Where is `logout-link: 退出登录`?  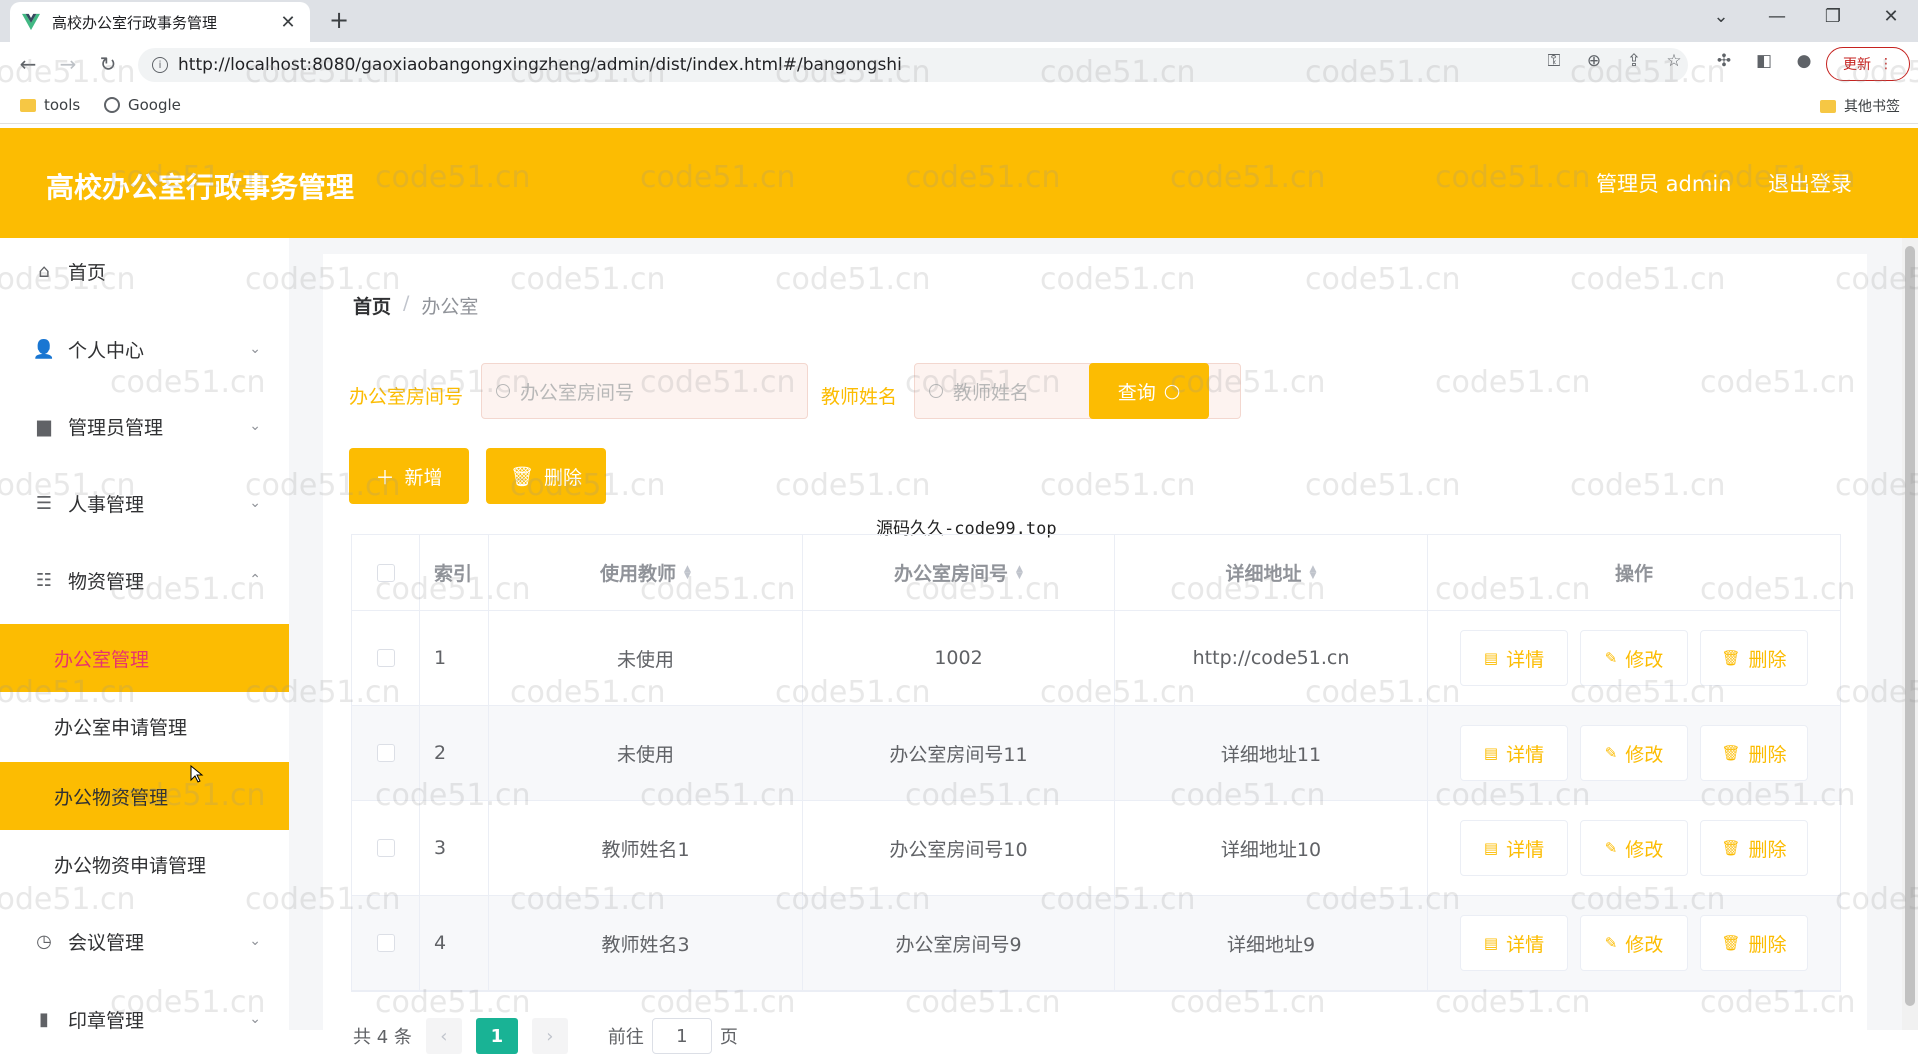
logout-link: 退出登录 is located at coordinates (1810, 183).